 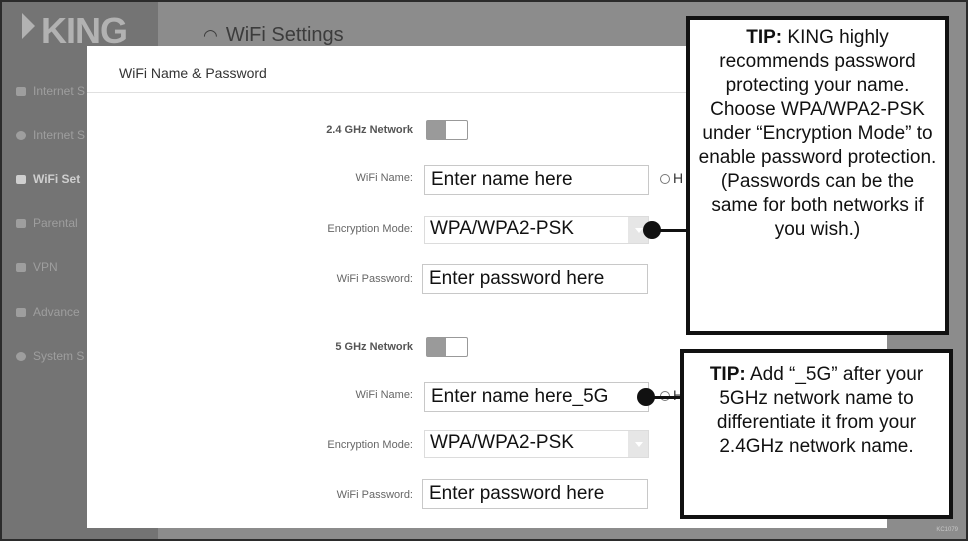 I want to click on net5-encryption-select: WPA/WPA2-PSK, so click(x=536, y=444).